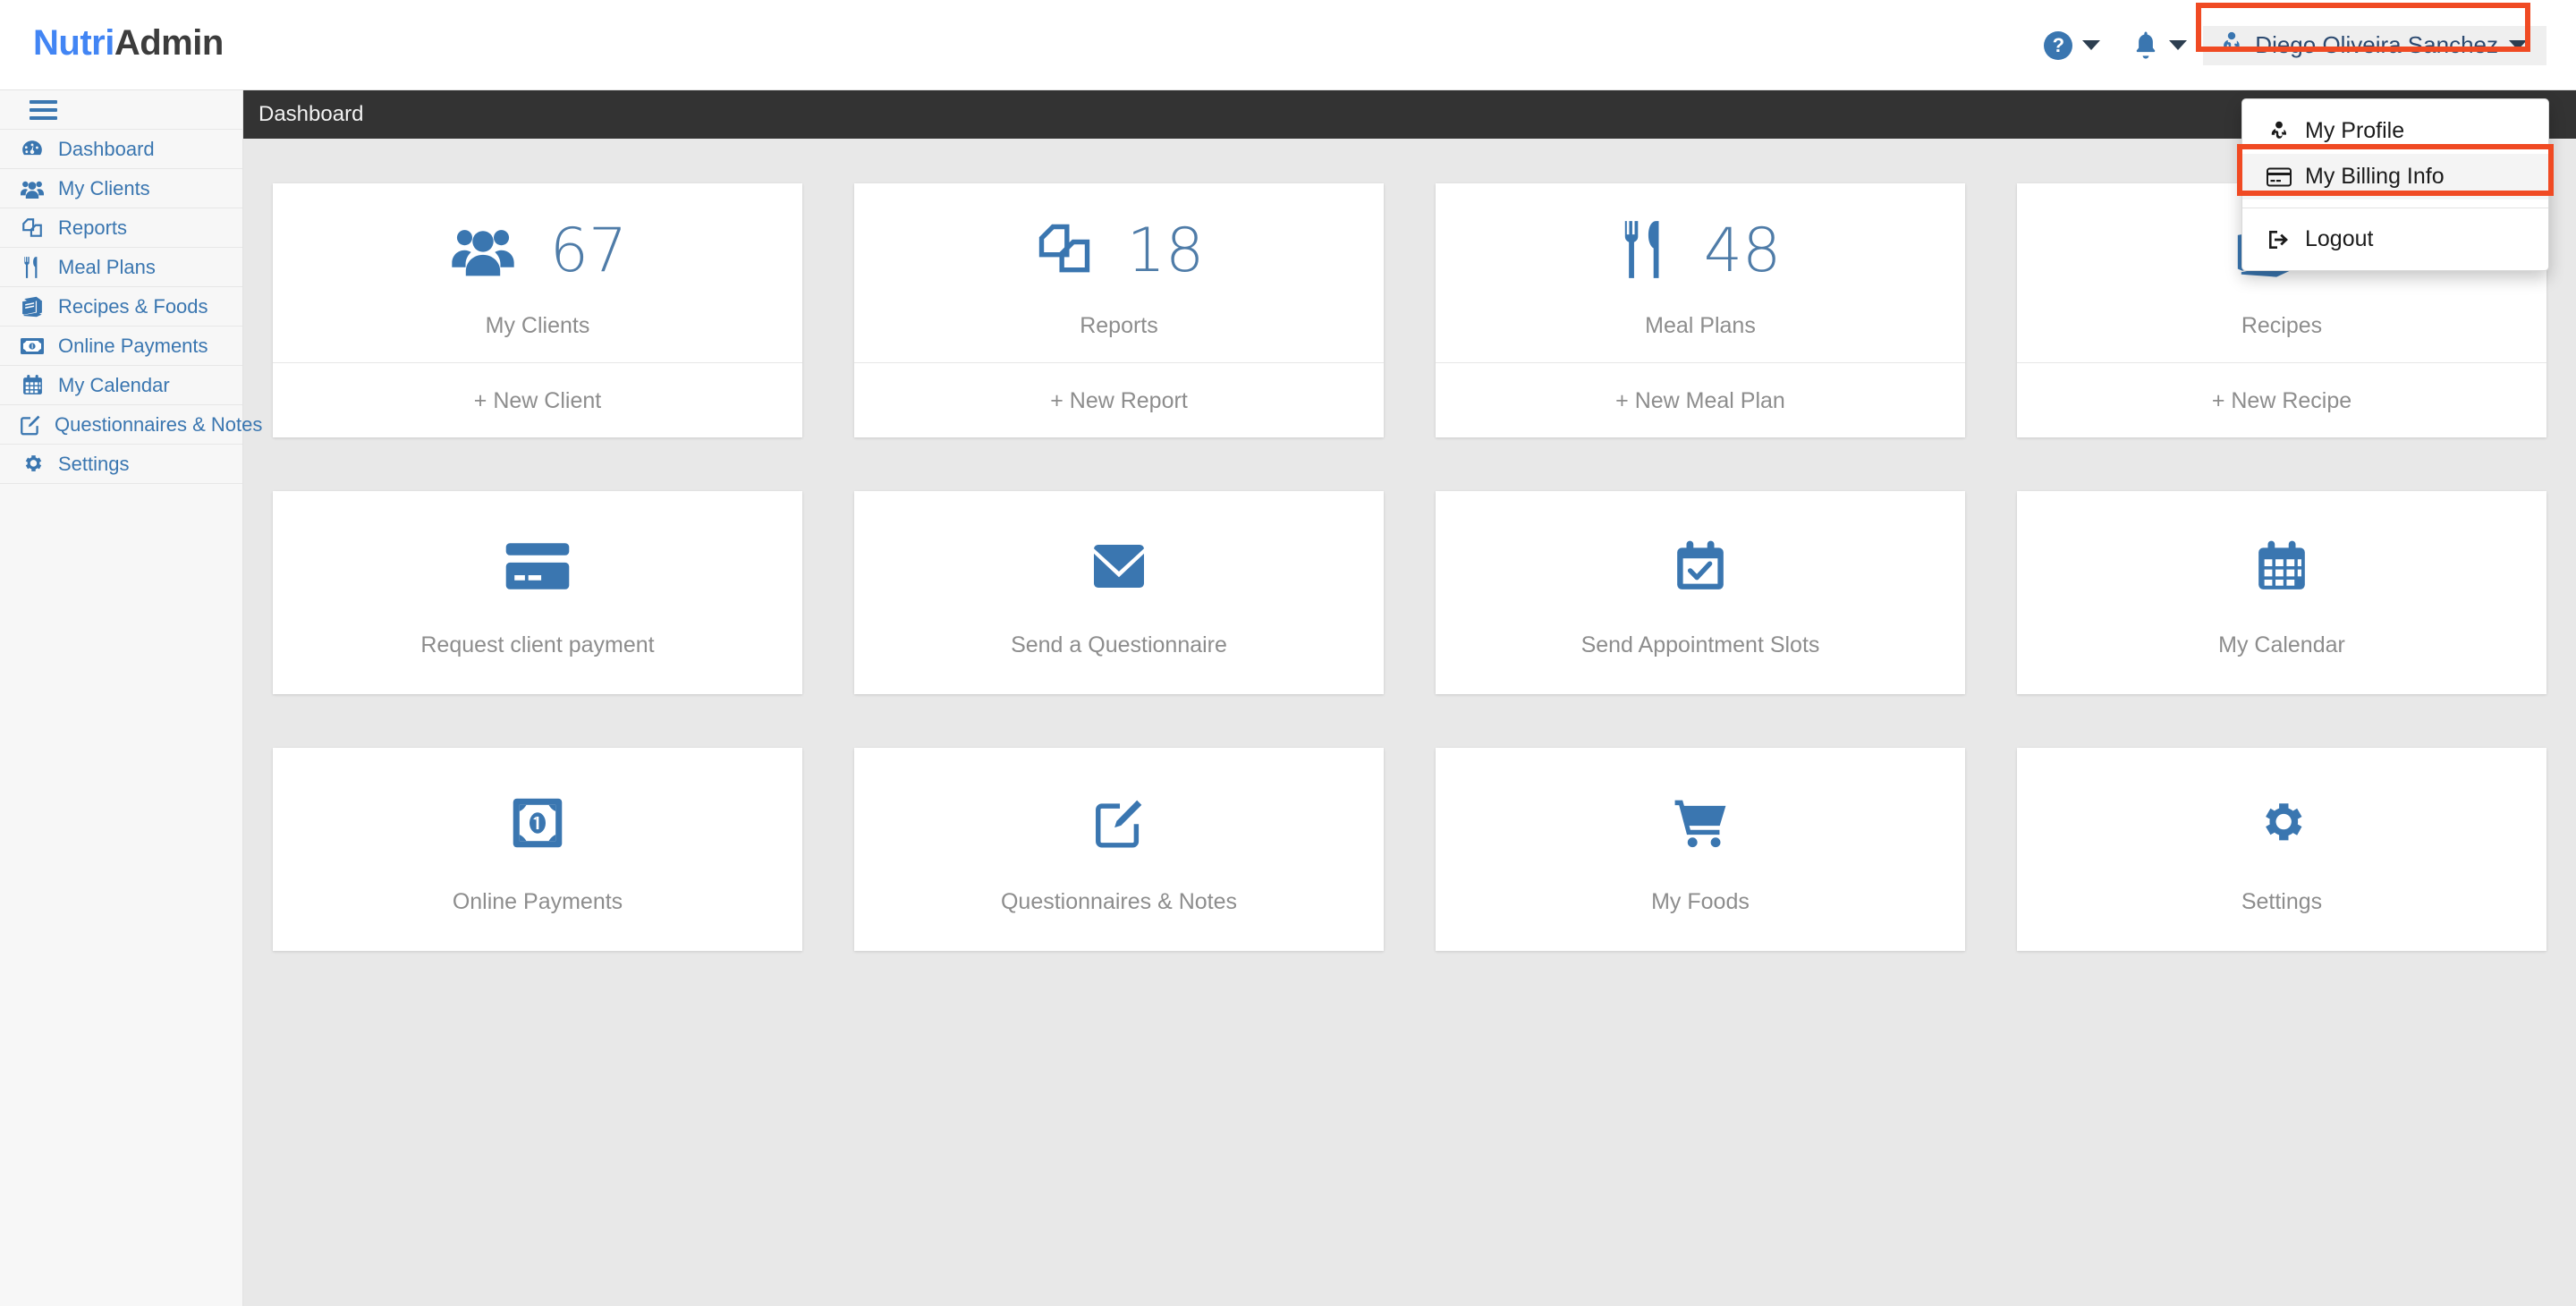  Describe the element at coordinates (121, 110) in the screenshot. I see `sidebar-toggle-button` at that location.